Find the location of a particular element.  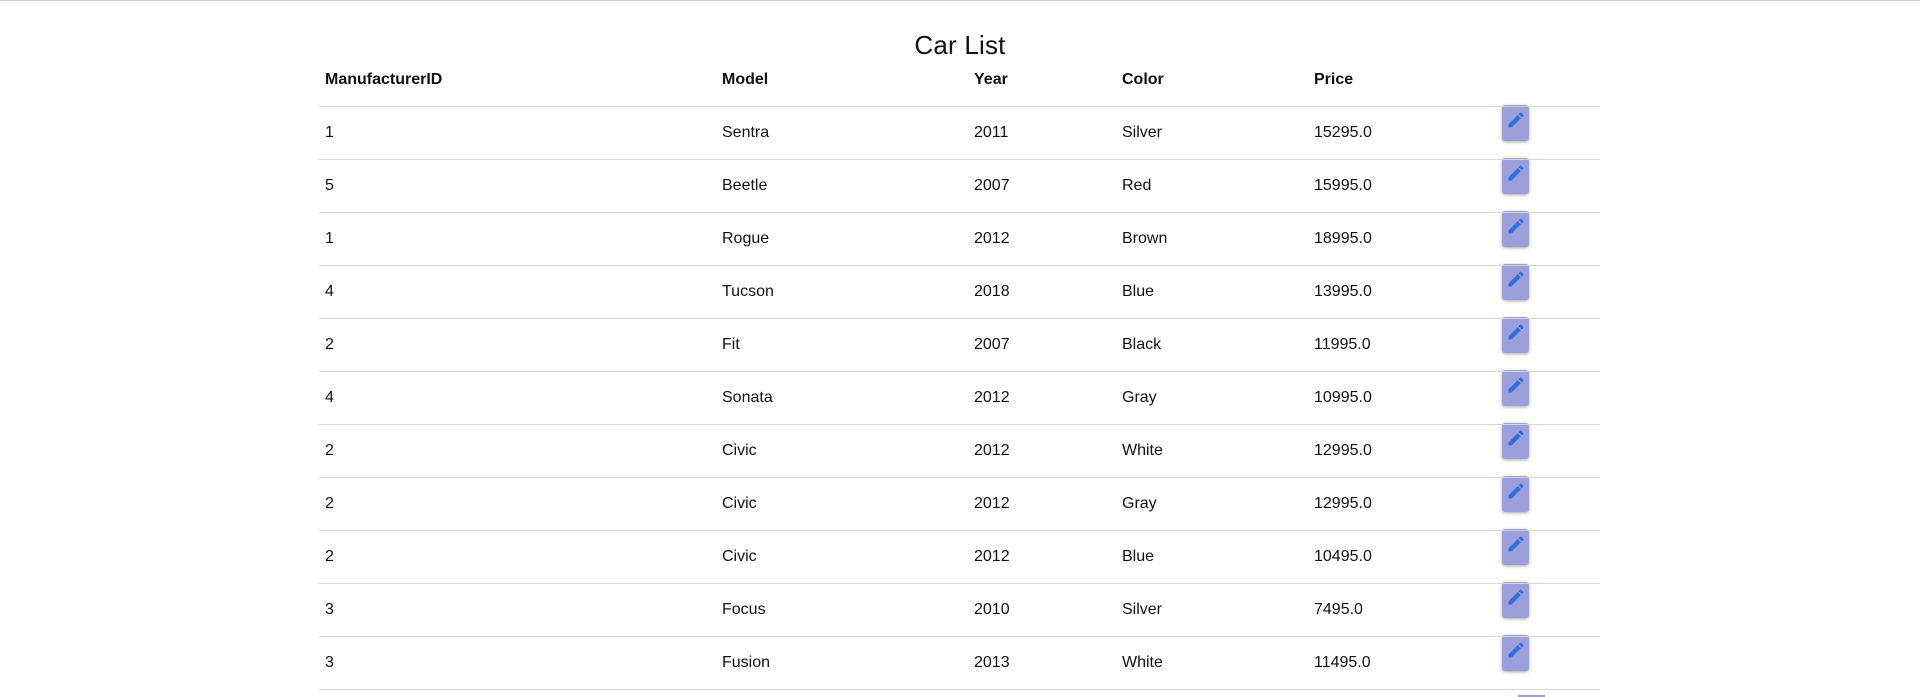

cell-manufacturer-id: 5 is located at coordinates (517, 186).